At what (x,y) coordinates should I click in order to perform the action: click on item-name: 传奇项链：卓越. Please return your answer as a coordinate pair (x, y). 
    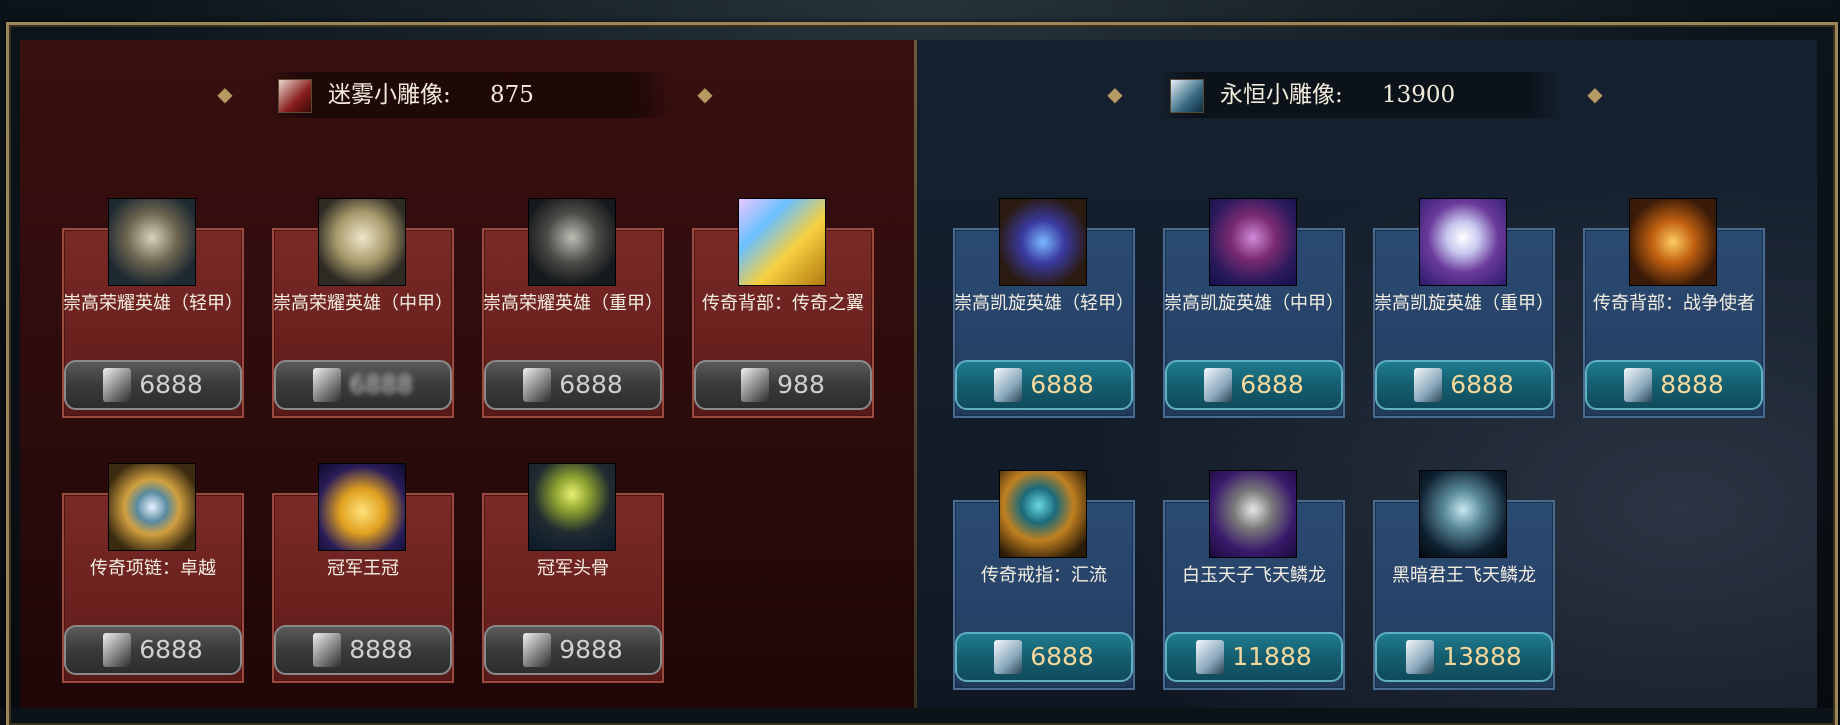
    Looking at the image, I should click on (153, 568).